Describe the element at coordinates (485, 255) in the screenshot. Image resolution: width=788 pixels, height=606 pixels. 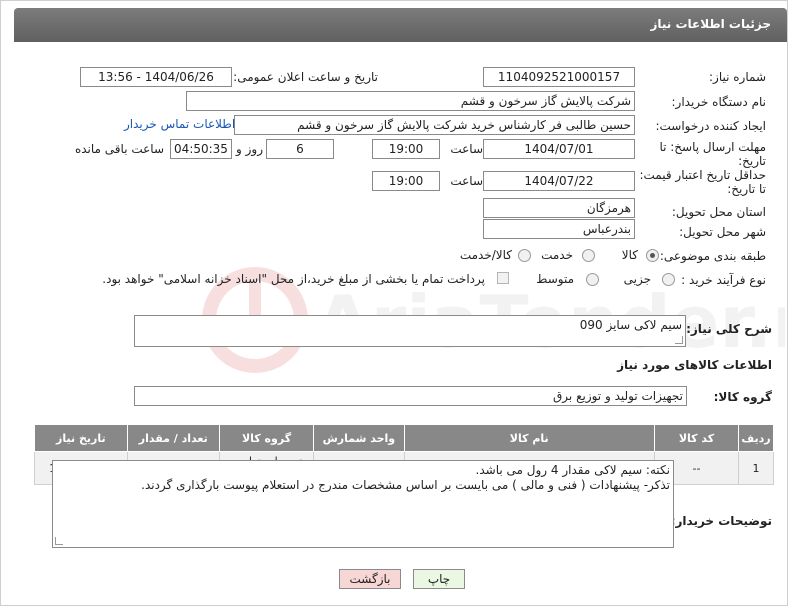
I see `category-both-label: کالا/خدمت` at that location.